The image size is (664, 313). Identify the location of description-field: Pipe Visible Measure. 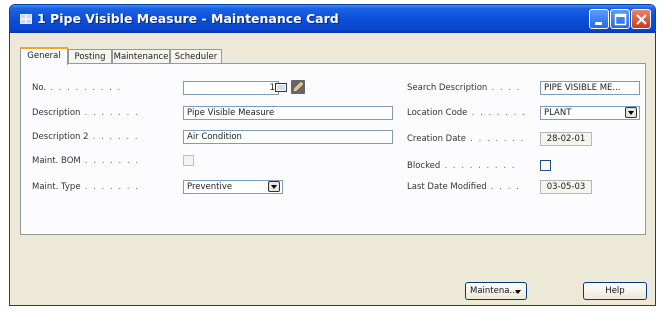
(288, 113).